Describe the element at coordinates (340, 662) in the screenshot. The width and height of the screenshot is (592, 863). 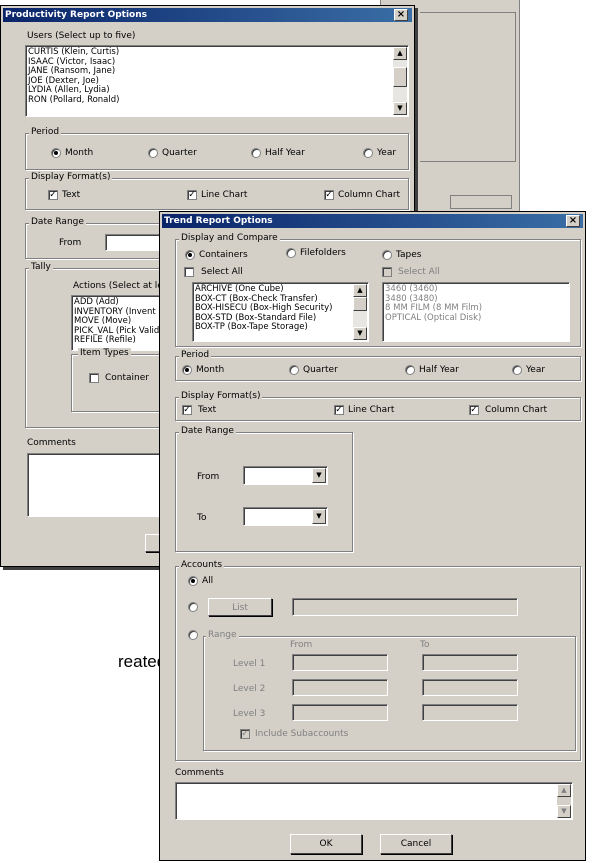
I see `level-1-from-field` at that location.